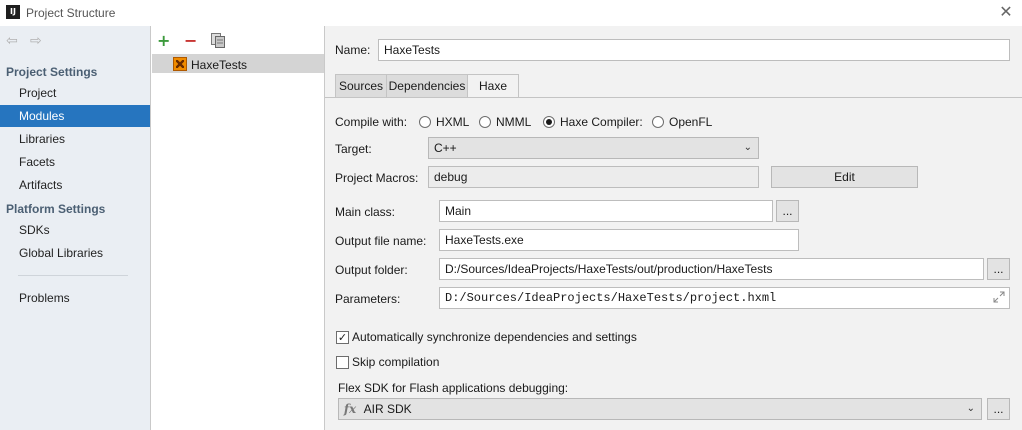 The height and width of the screenshot is (430, 1022). Describe the element at coordinates (395, 362) in the screenshot. I see `skip-compilation-label: Skip compilation` at that location.